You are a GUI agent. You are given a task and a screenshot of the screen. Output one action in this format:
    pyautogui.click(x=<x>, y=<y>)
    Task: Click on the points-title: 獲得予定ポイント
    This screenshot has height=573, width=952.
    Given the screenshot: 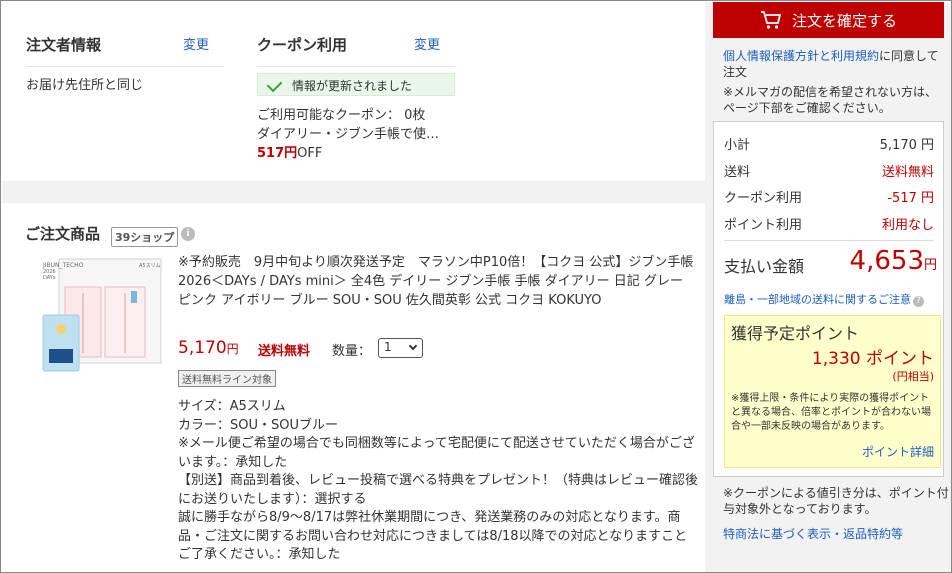 What is the action you would take?
    pyautogui.click(x=795, y=333)
    